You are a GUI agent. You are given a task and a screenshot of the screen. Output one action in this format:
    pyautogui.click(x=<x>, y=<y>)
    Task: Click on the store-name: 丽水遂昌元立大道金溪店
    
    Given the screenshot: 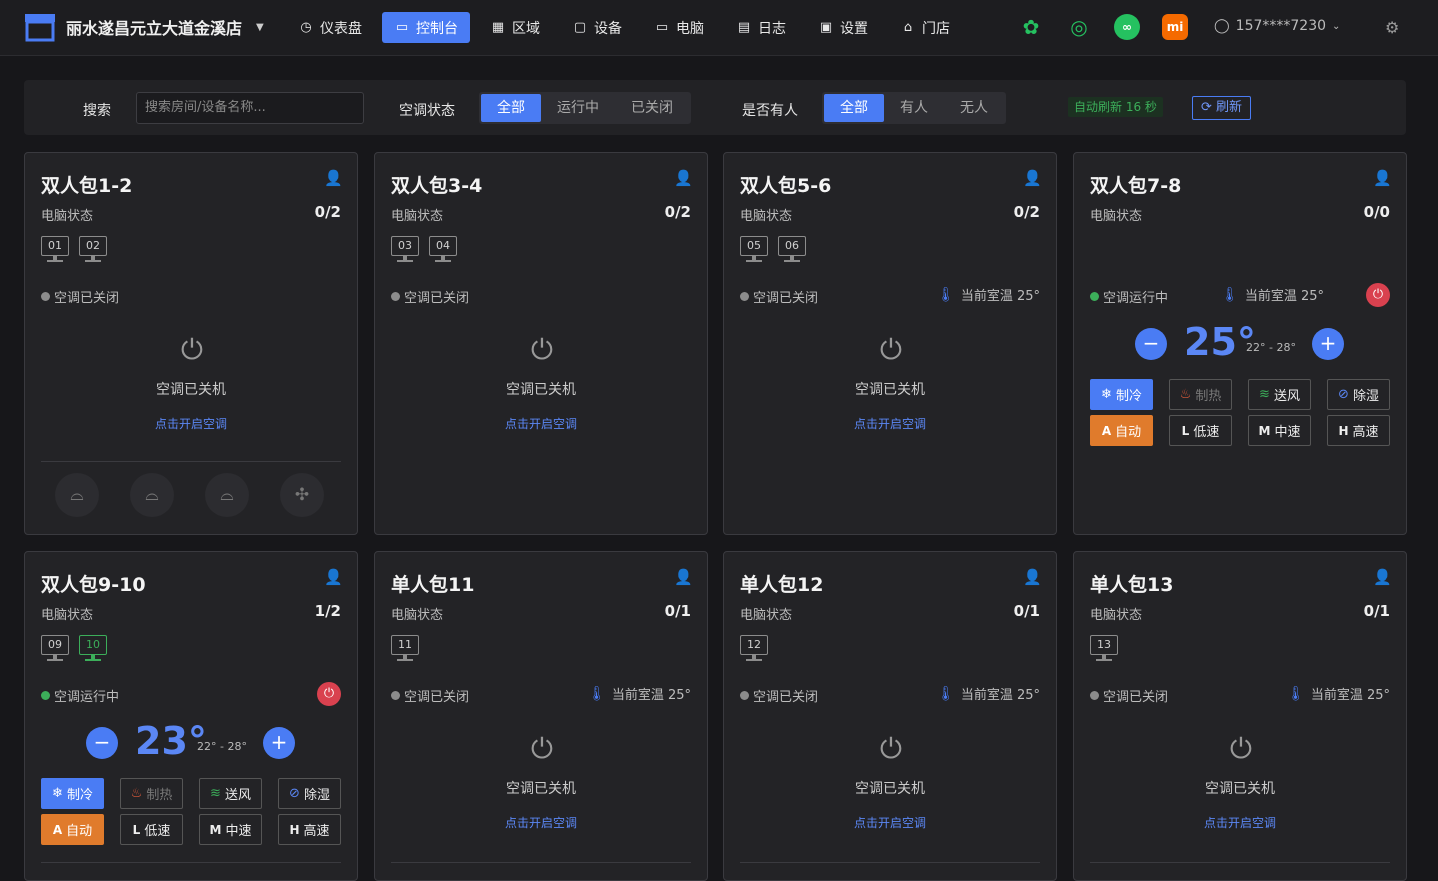 What is the action you would take?
    pyautogui.click(x=154, y=28)
    